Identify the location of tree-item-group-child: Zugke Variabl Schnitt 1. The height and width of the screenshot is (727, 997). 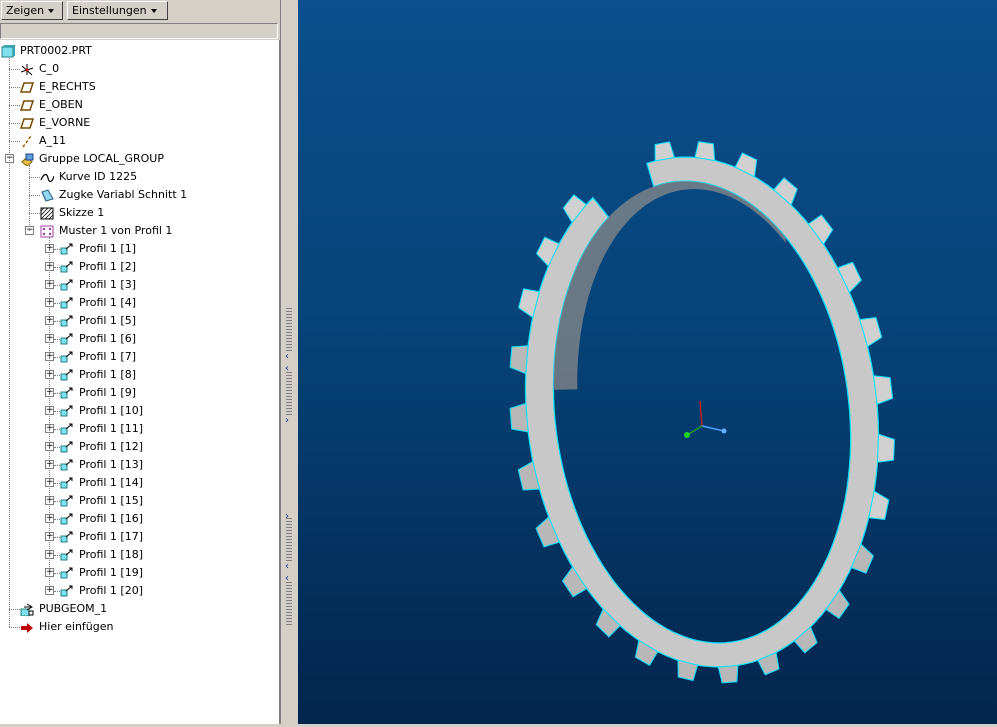
(139, 195).